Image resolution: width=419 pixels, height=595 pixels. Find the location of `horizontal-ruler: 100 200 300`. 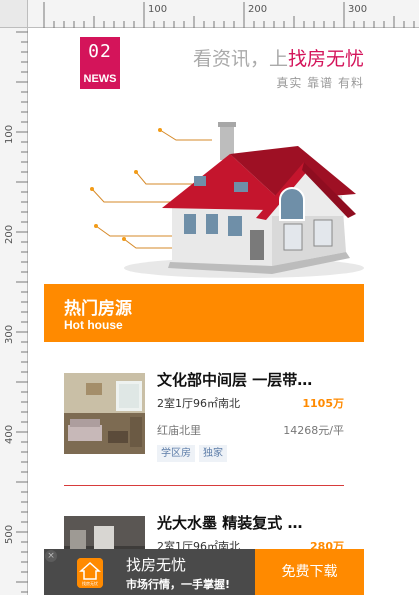

horizontal-ruler: 100 200 300 is located at coordinates (209, 14).